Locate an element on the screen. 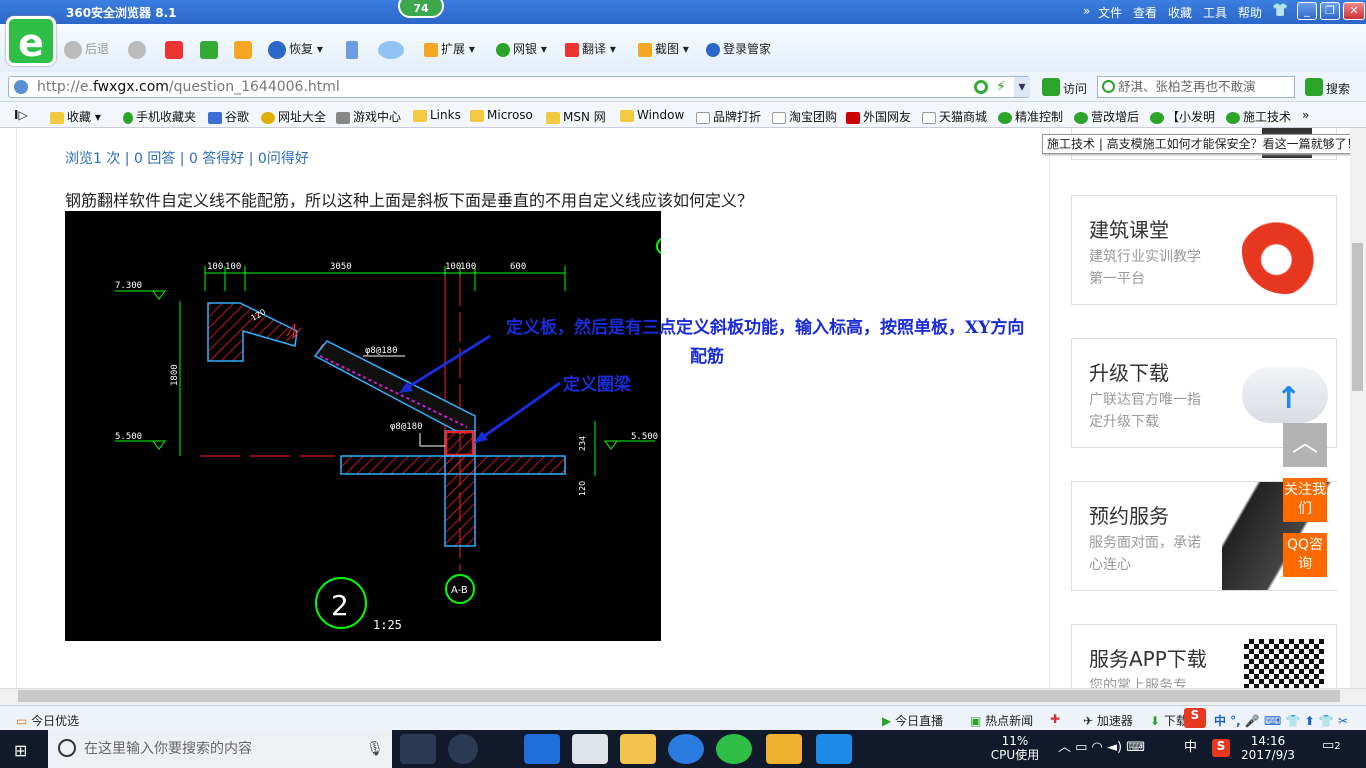  notification-center-icon: ▭2 is located at coordinates (1331, 746).